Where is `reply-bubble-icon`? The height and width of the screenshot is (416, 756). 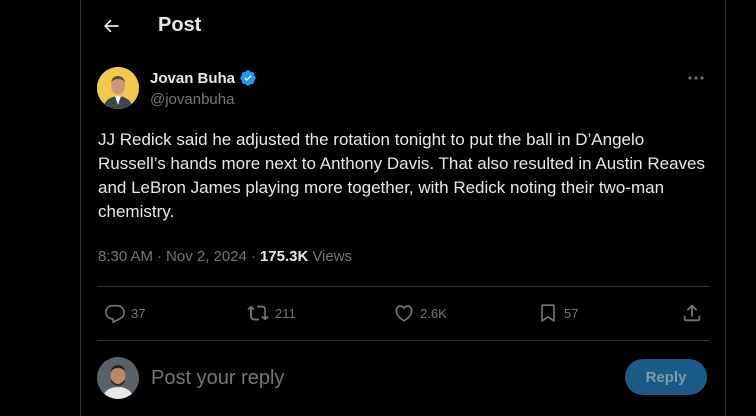
reply-bubble-icon is located at coordinates (115, 313).